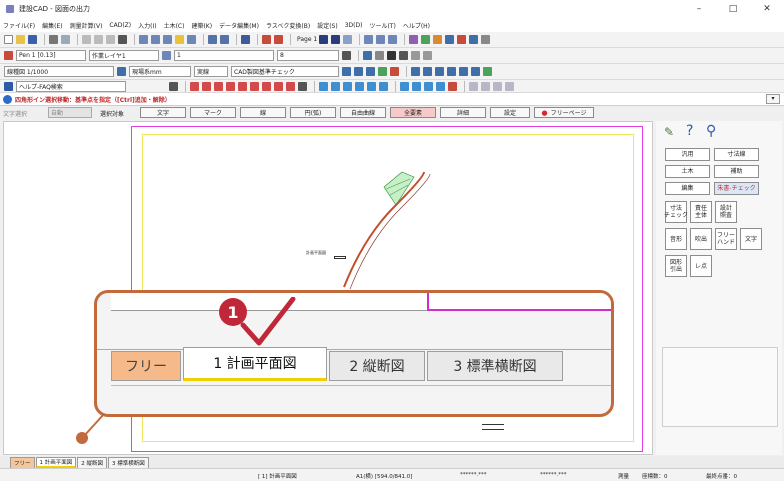 Image resolution: width=784 pixels, height=481 pixels. Describe the element at coordinates (302, 86) in the screenshot. I see `pointer-icon` at that location.